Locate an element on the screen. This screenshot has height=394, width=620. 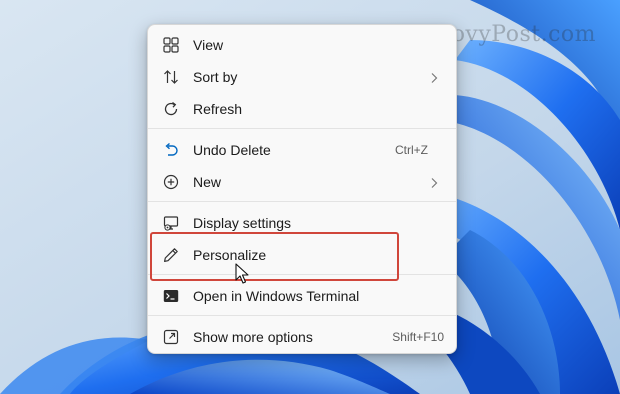
menu-item-show-more-options: Show more options Shift+F10 is located at coordinates (302, 337).